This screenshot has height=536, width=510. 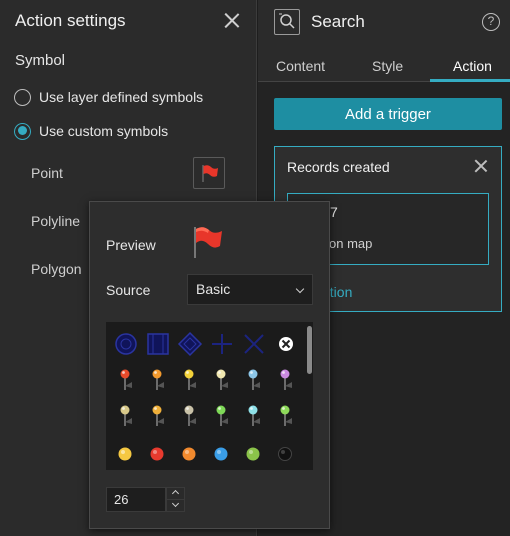 I want to click on tab-content: Content, so click(x=300, y=66).